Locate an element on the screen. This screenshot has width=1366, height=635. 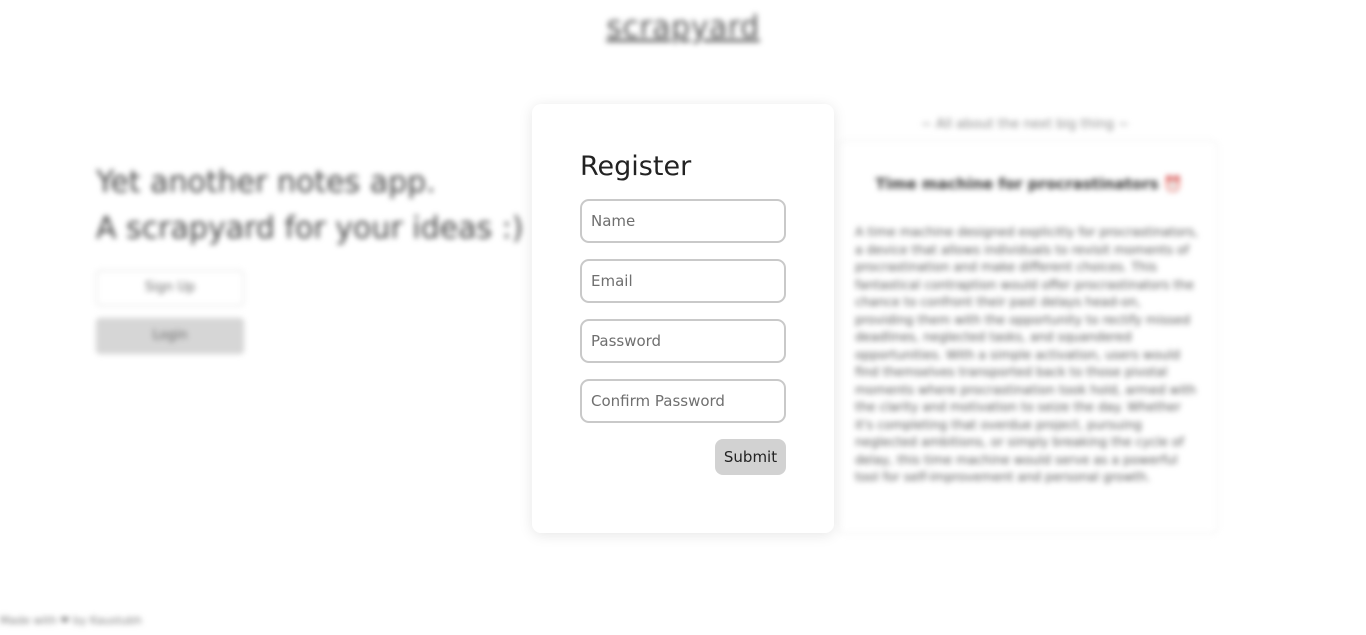
email-field is located at coordinates (683, 281).